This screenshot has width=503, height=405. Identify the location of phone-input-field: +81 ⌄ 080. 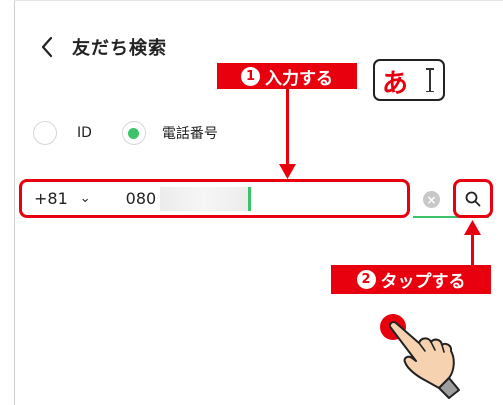
(214, 198).